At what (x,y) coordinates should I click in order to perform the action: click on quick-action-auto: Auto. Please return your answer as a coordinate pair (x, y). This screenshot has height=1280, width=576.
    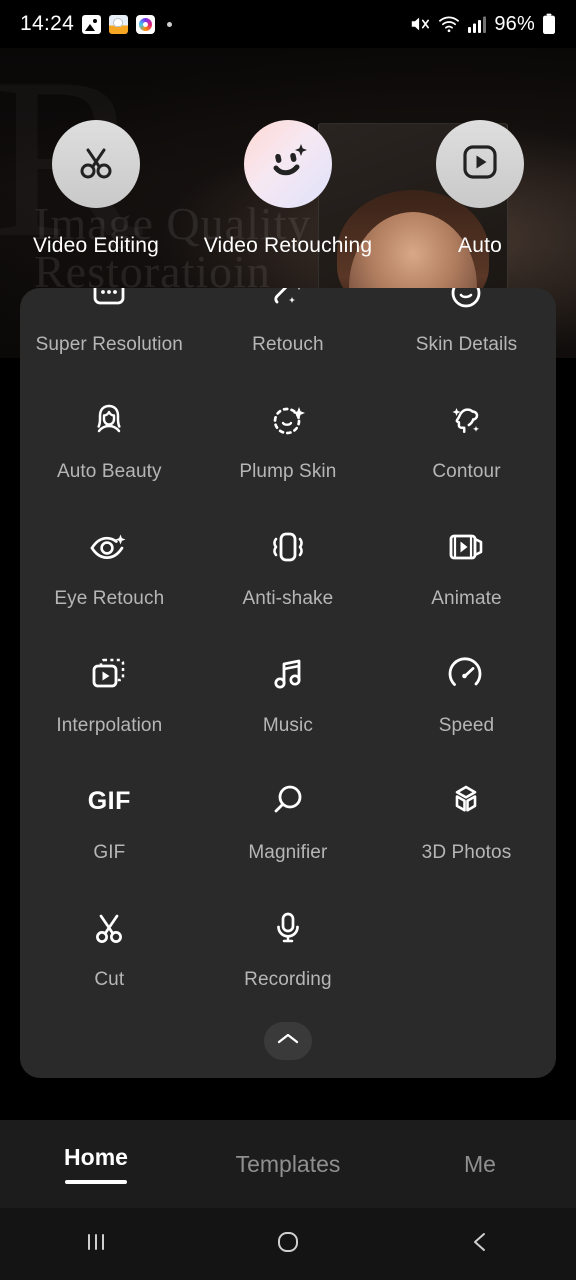
    Looking at the image, I should click on (480, 189).